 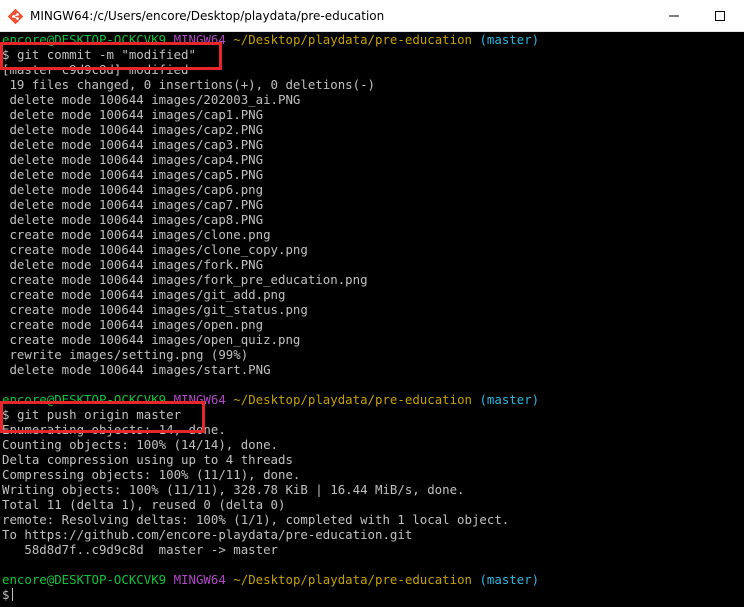 What do you see at coordinates (147, 459) in the screenshot?
I see `push-output-line: Delta compression using up to 4 threads` at bounding box center [147, 459].